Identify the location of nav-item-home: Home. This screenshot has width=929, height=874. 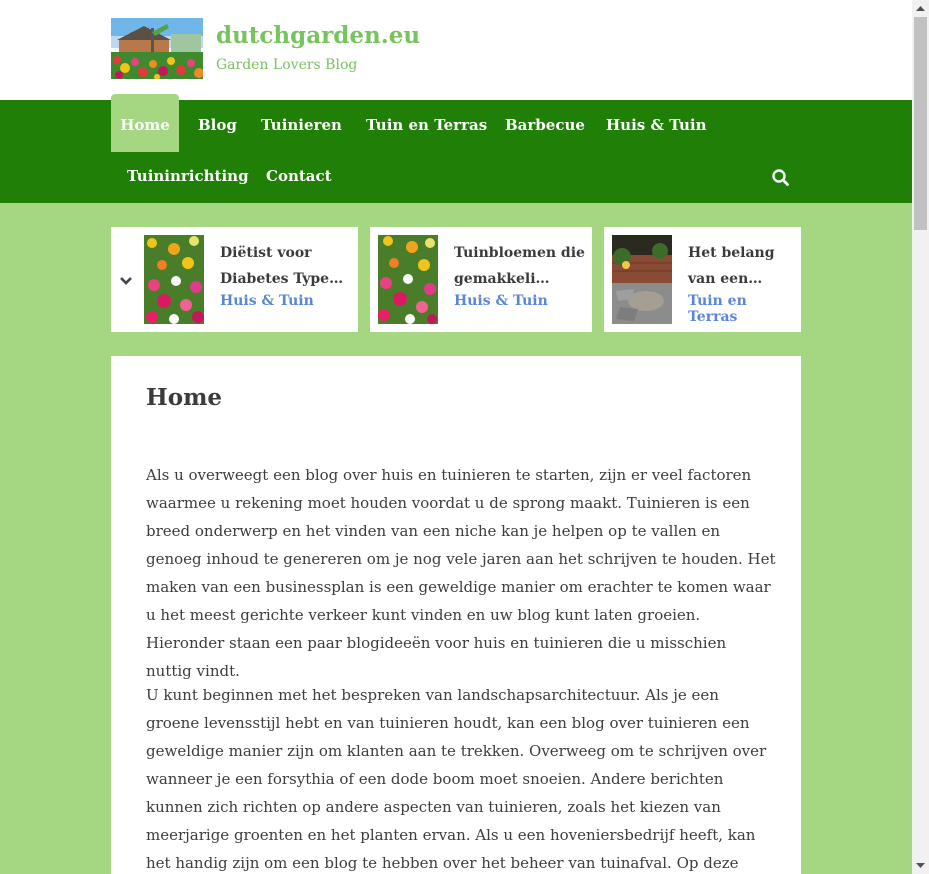
(145, 123).